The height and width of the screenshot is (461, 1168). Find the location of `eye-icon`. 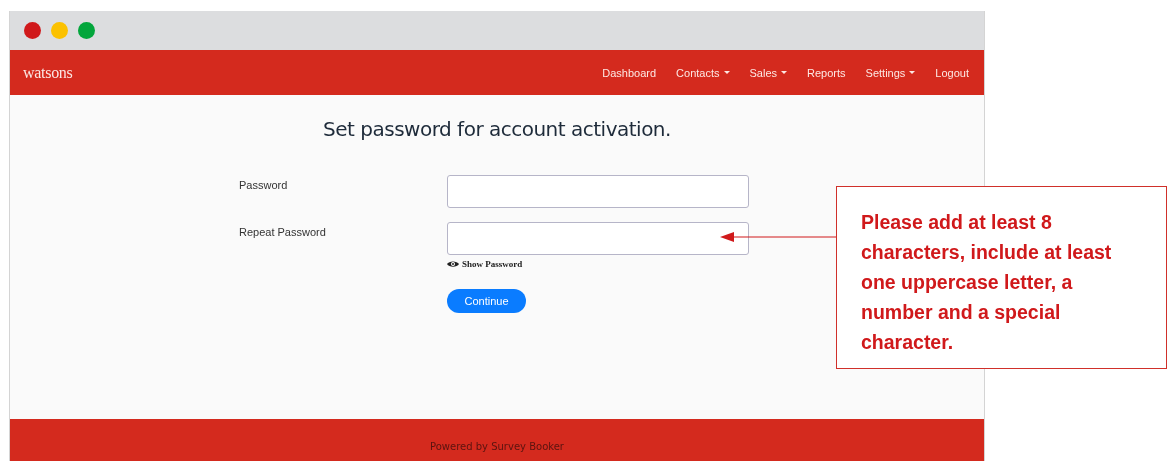

eye-icon is located at coordinates (453, 263).